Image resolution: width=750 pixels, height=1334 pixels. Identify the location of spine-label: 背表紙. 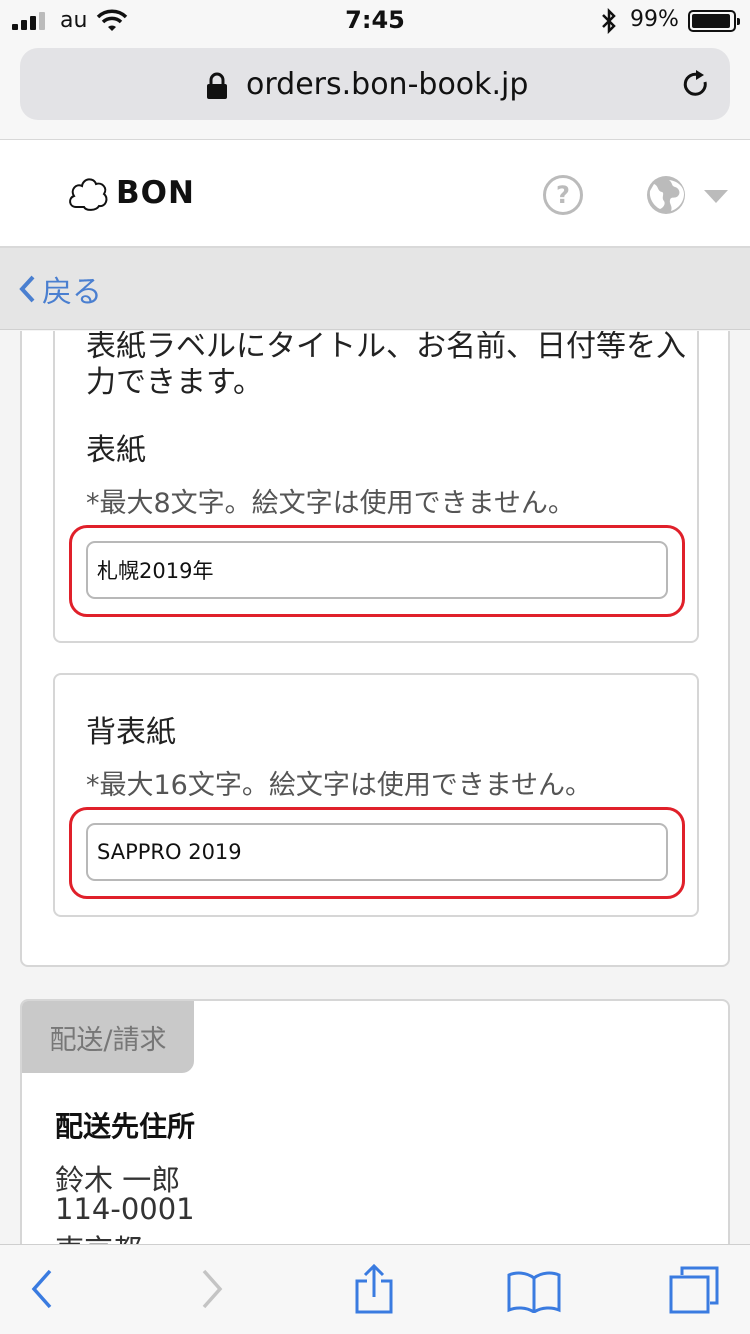
(131, 732).